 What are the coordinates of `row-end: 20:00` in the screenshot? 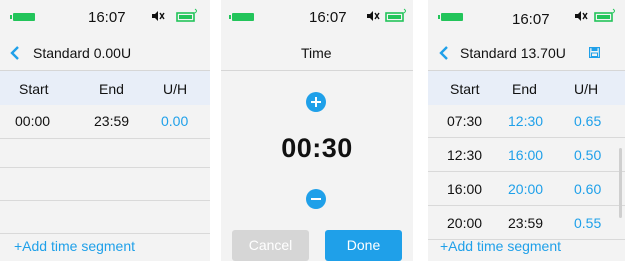 It's located at (526, 189).